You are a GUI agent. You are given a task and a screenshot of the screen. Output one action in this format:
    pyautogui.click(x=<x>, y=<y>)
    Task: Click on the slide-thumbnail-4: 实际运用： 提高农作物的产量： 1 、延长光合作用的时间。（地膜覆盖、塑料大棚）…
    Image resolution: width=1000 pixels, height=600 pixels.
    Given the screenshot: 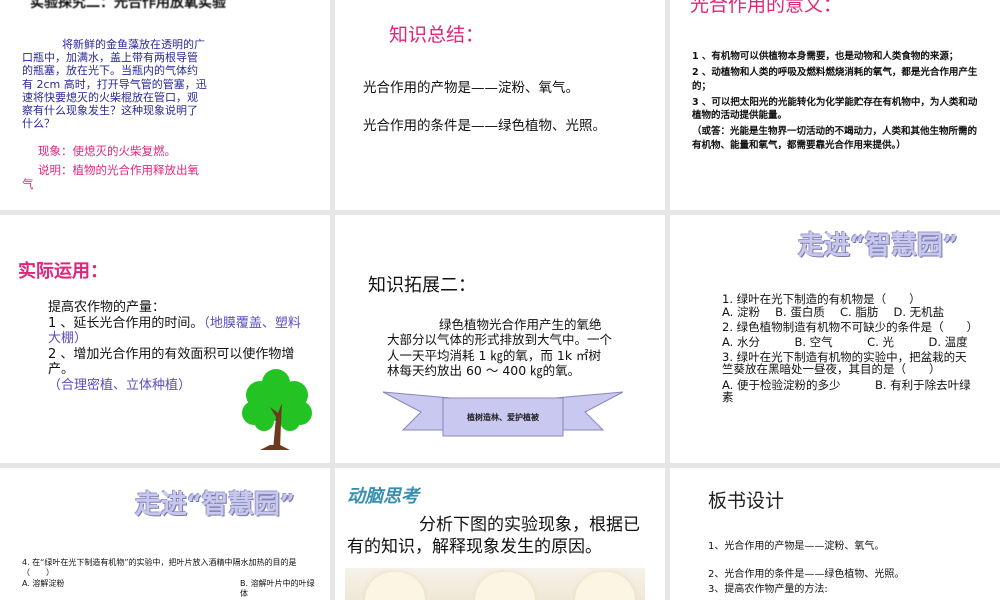 What is the action you would take?
    pyautogui.click(x=165, y=339)
    